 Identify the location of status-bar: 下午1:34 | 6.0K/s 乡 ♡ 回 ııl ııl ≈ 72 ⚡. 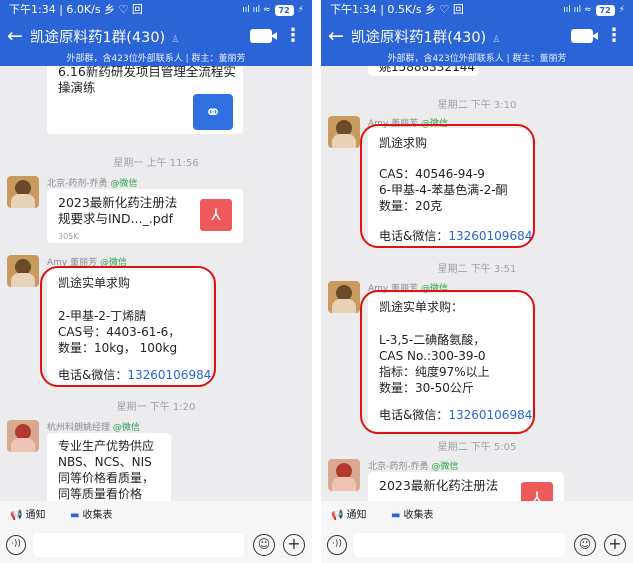
(156, 10).